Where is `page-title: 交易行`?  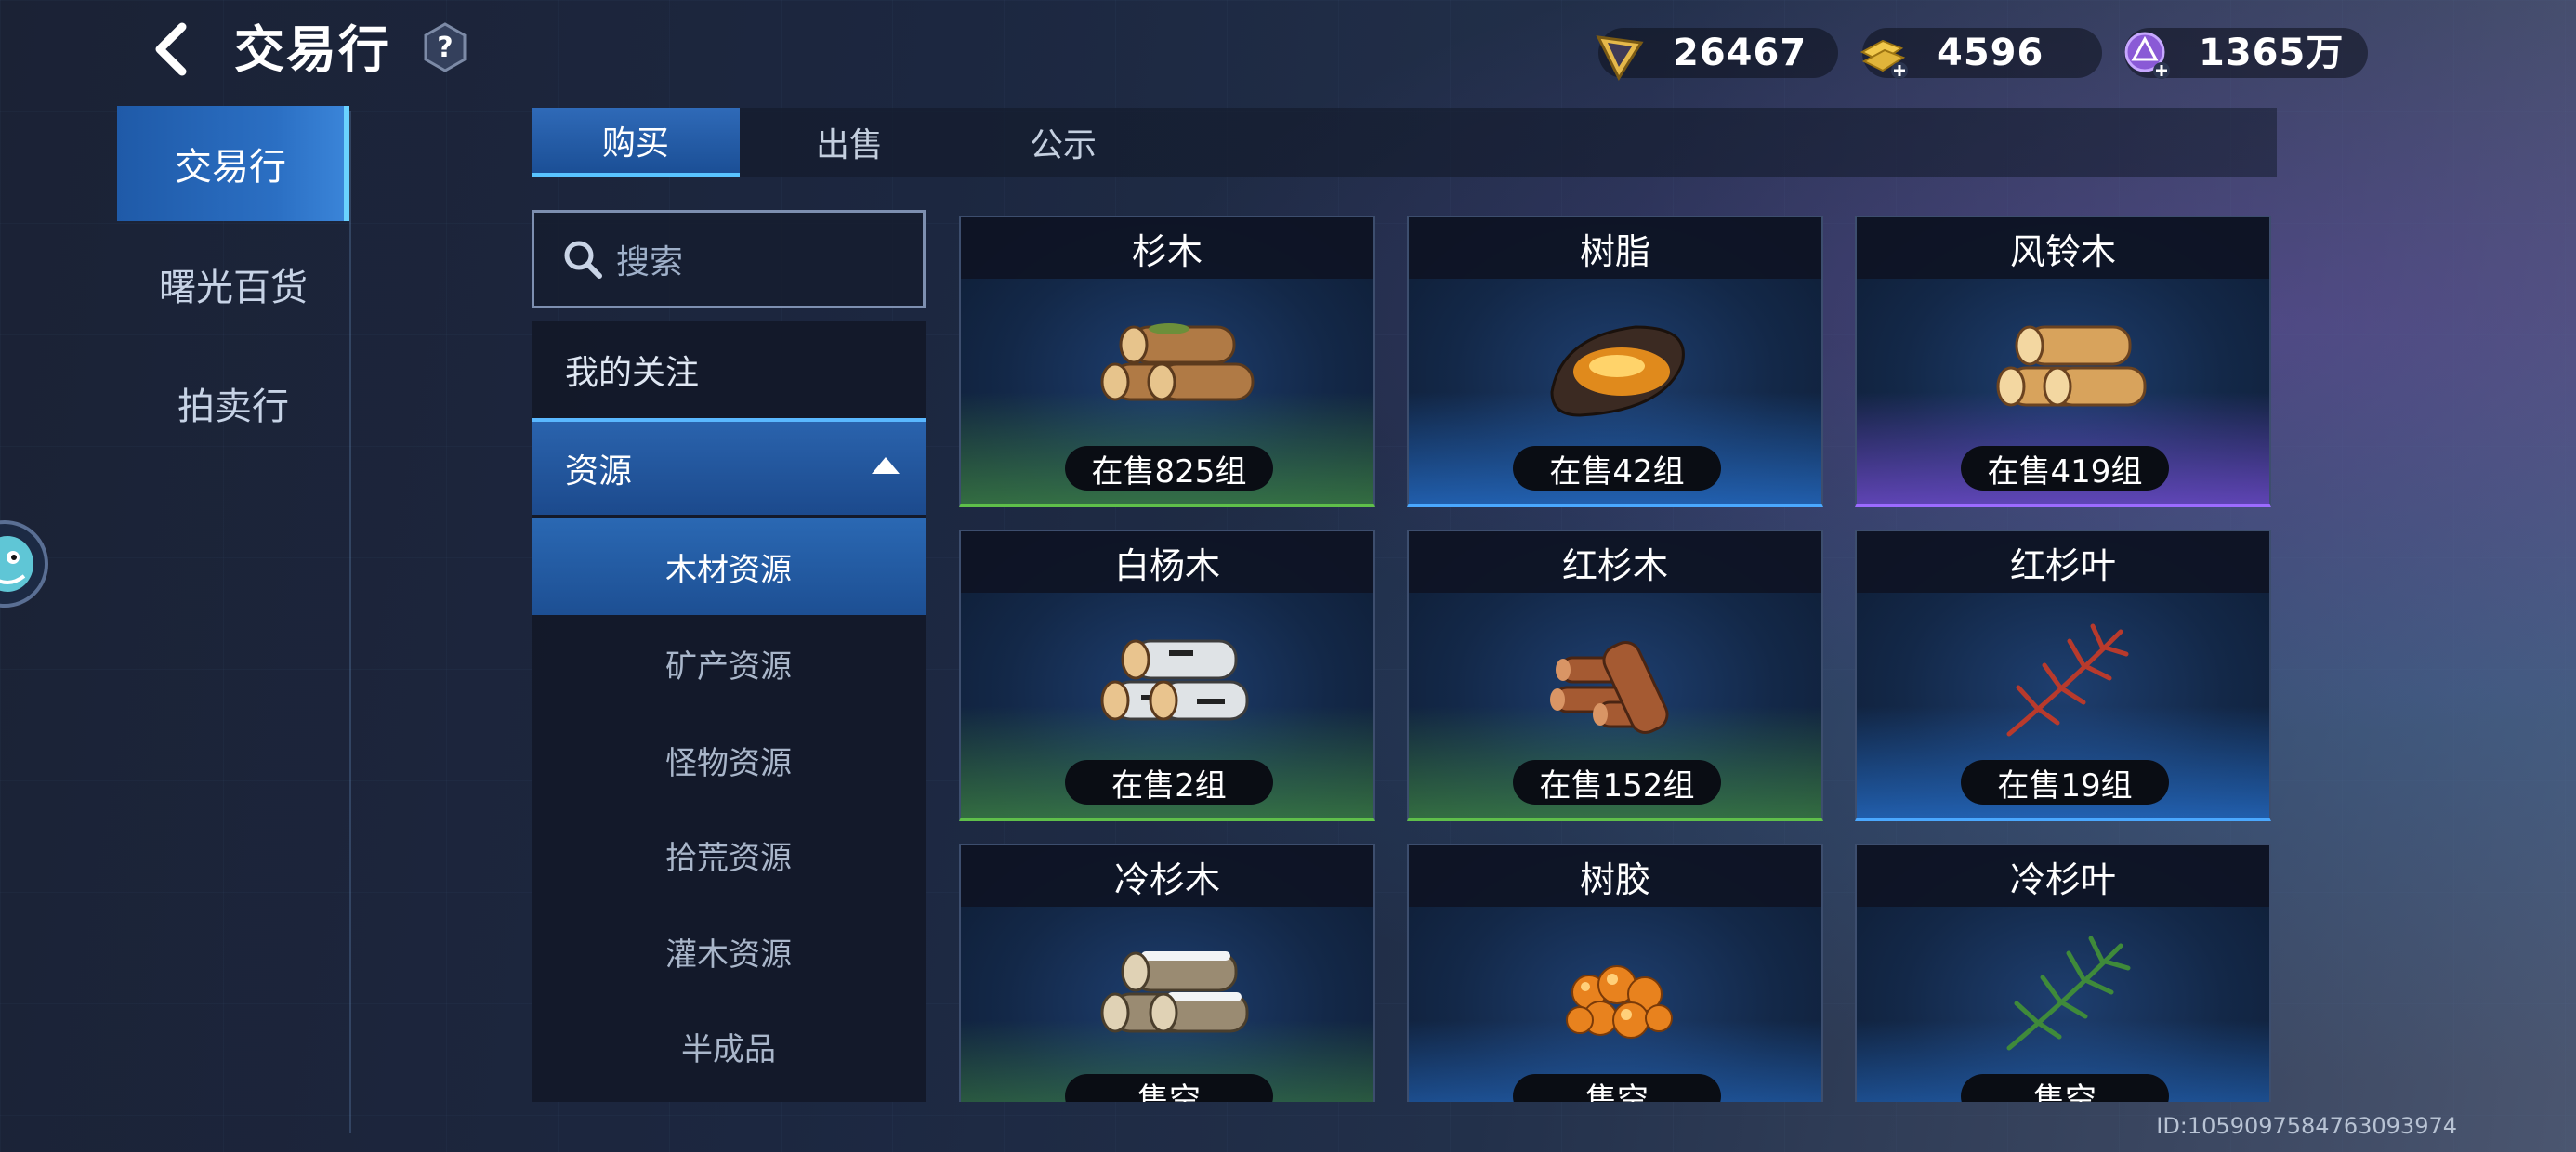 page-title: 交易行 is located at coordinates (312, 49).